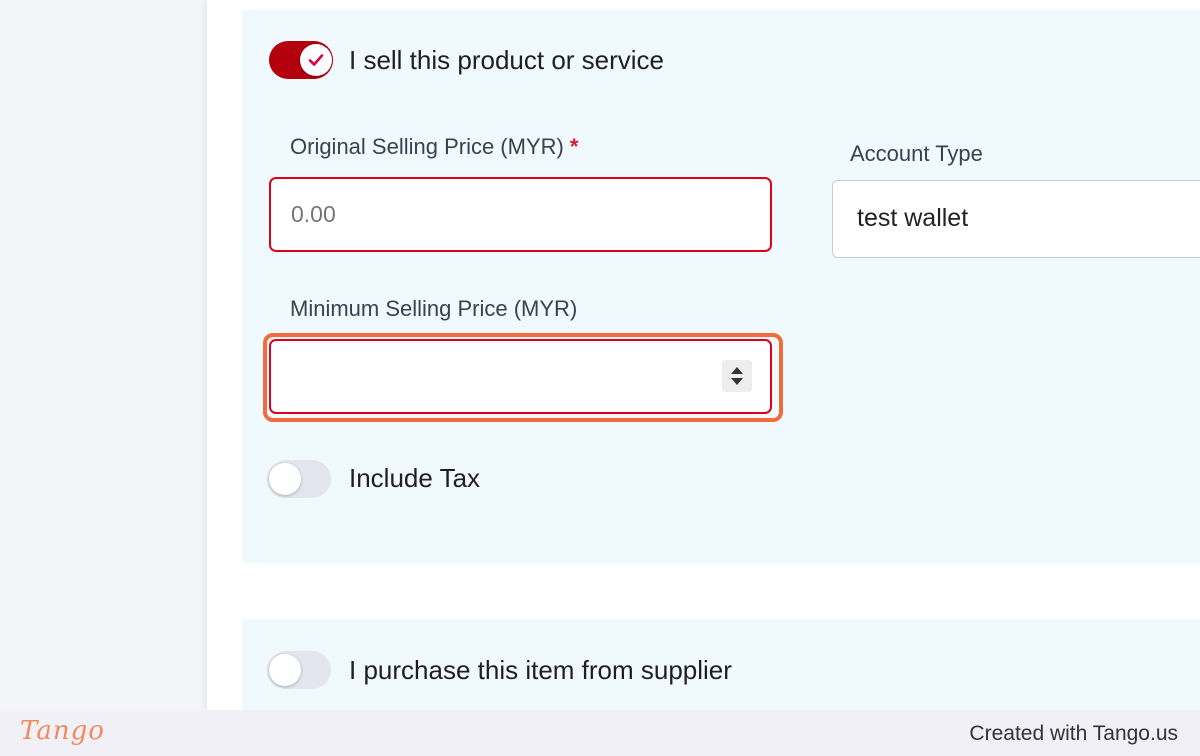 This screenshot has width=1200, height=756. I want to click on required-mark: *, so click(574, 146).